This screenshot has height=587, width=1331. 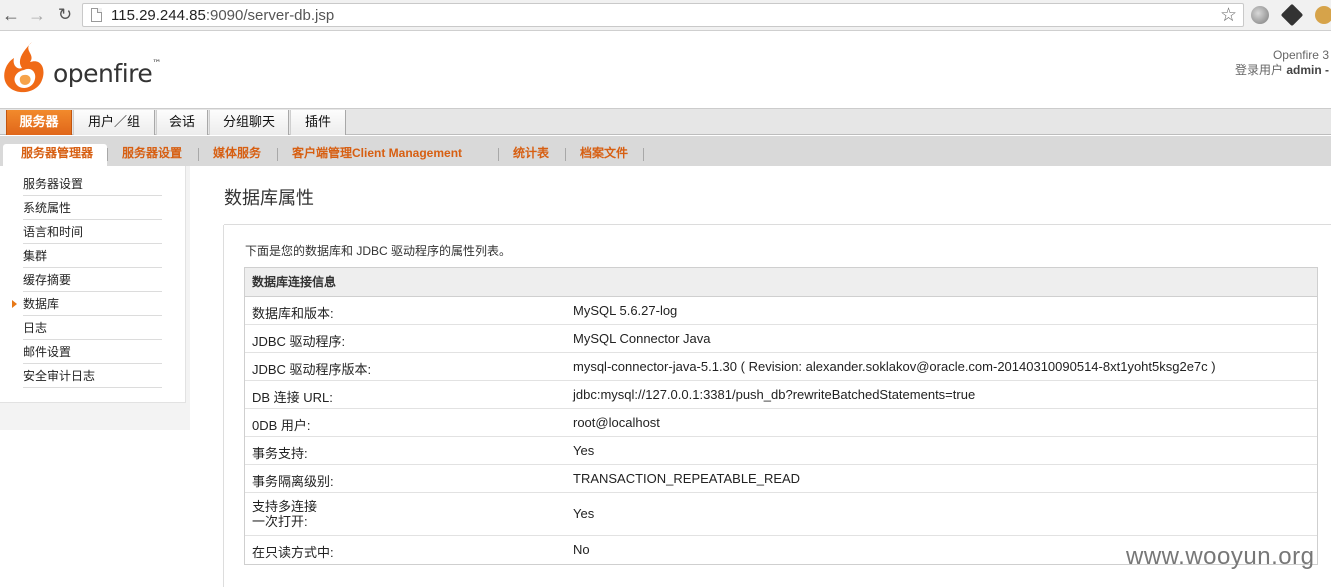 I want to click on row-key: 在只读方式中:, so click(x=293, y=552).